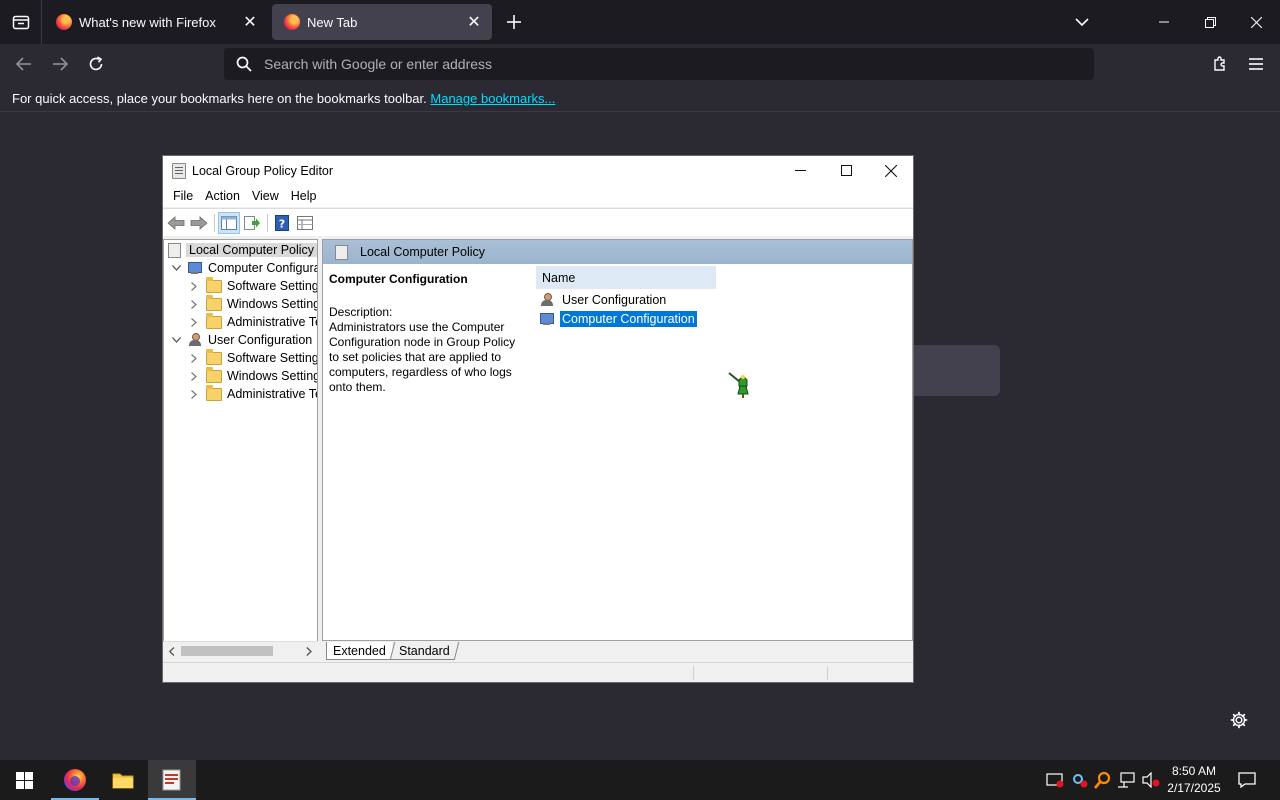 Image resolution: width=1280 pixels, height=800 pixels. Describe the element at coordinates (382, 22) in the screenshot. I see `tab-new-tab: New Tab ✕` at that location.